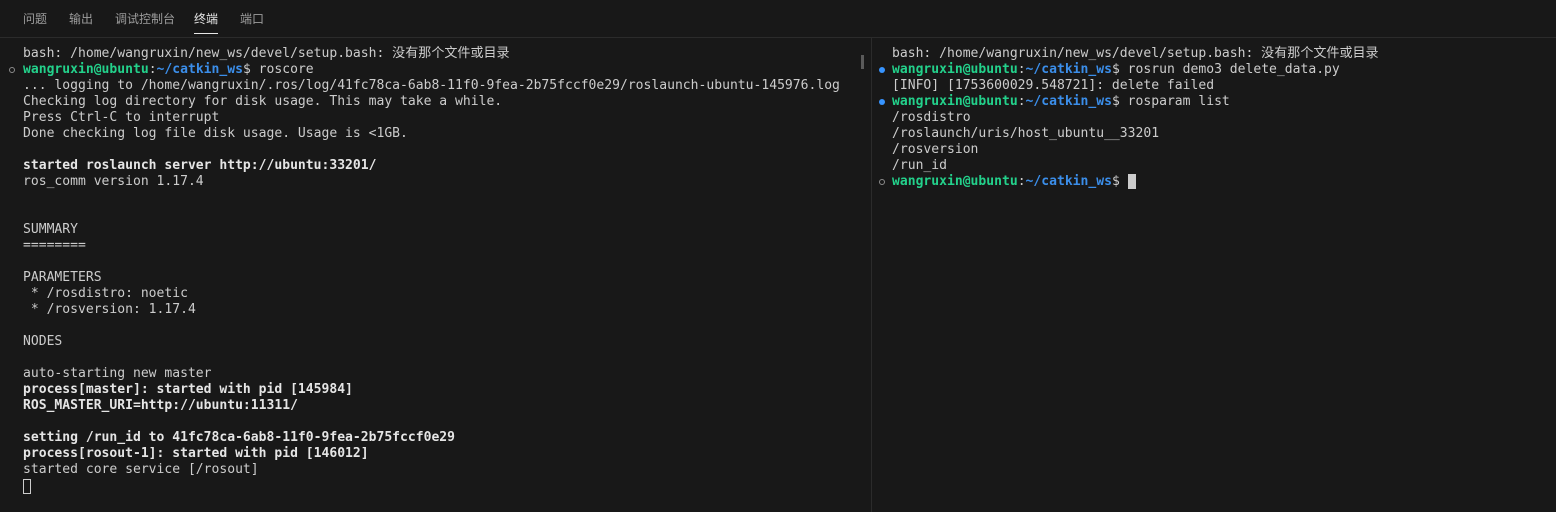 Image resolution: width=1556 pixels, height=512 pixels. What do you see at coordinates (206, 19) in the screenshot?
I see `tab-terminal: 终端` at bounding box center [206, 19].